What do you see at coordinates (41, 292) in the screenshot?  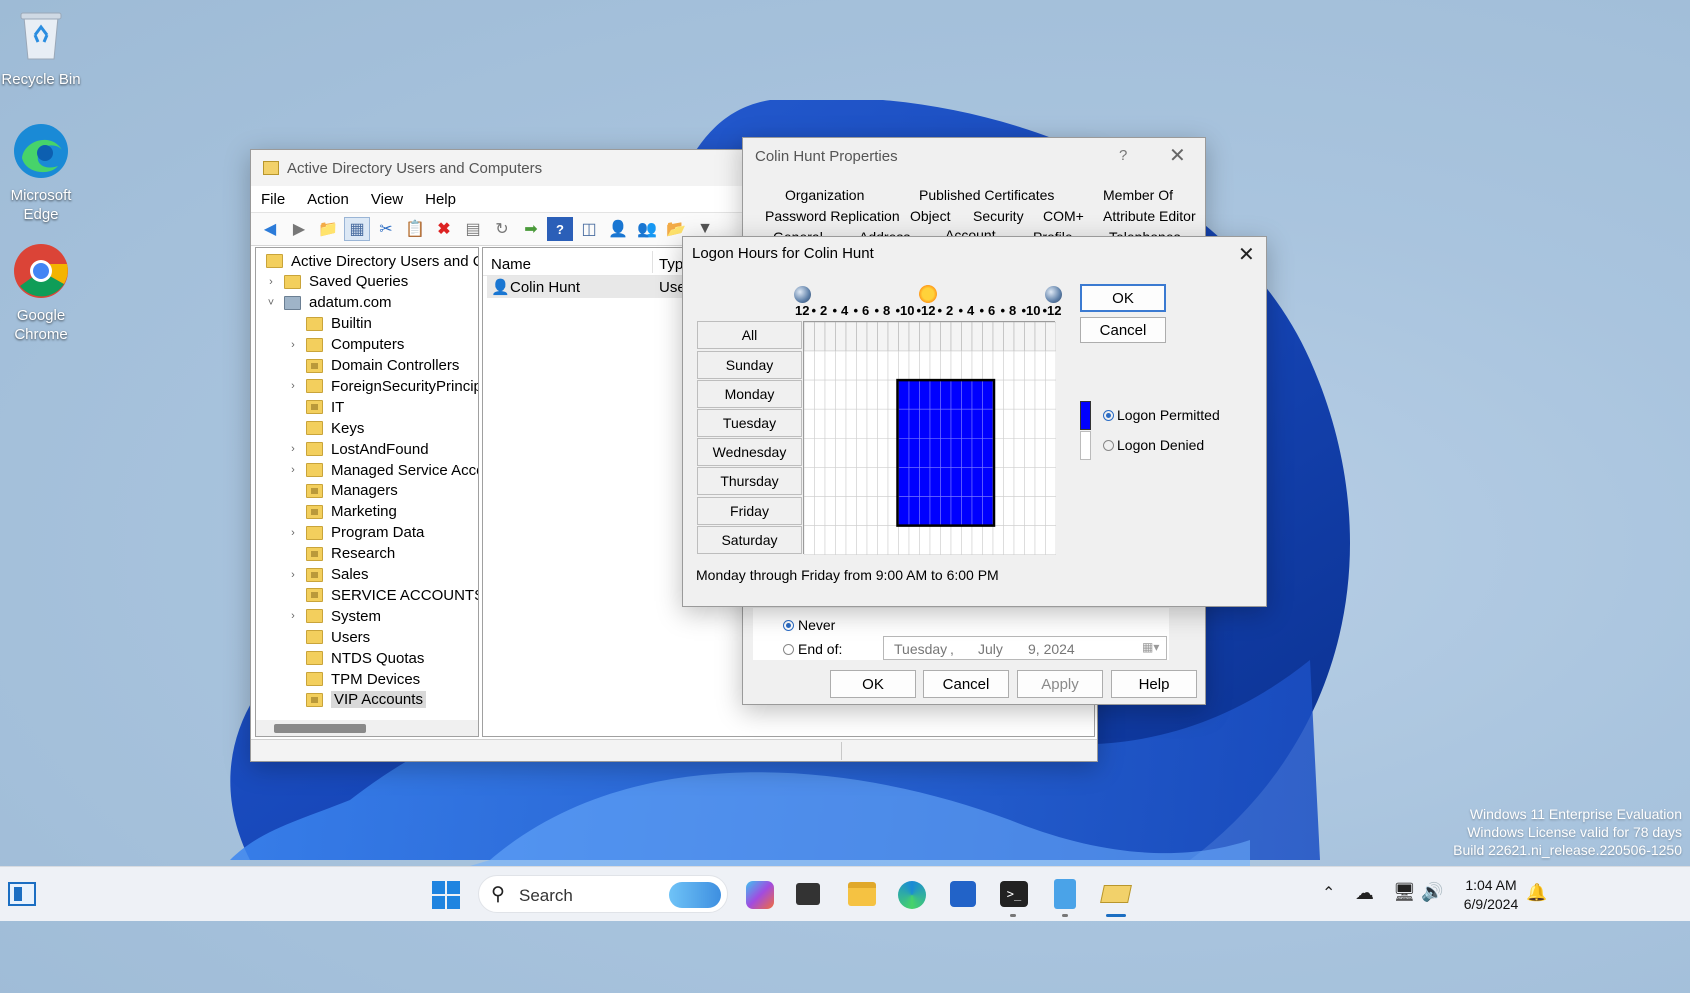 I see `desktop-icon-chrome: Google Chrome` at bounding box center [41, 292].